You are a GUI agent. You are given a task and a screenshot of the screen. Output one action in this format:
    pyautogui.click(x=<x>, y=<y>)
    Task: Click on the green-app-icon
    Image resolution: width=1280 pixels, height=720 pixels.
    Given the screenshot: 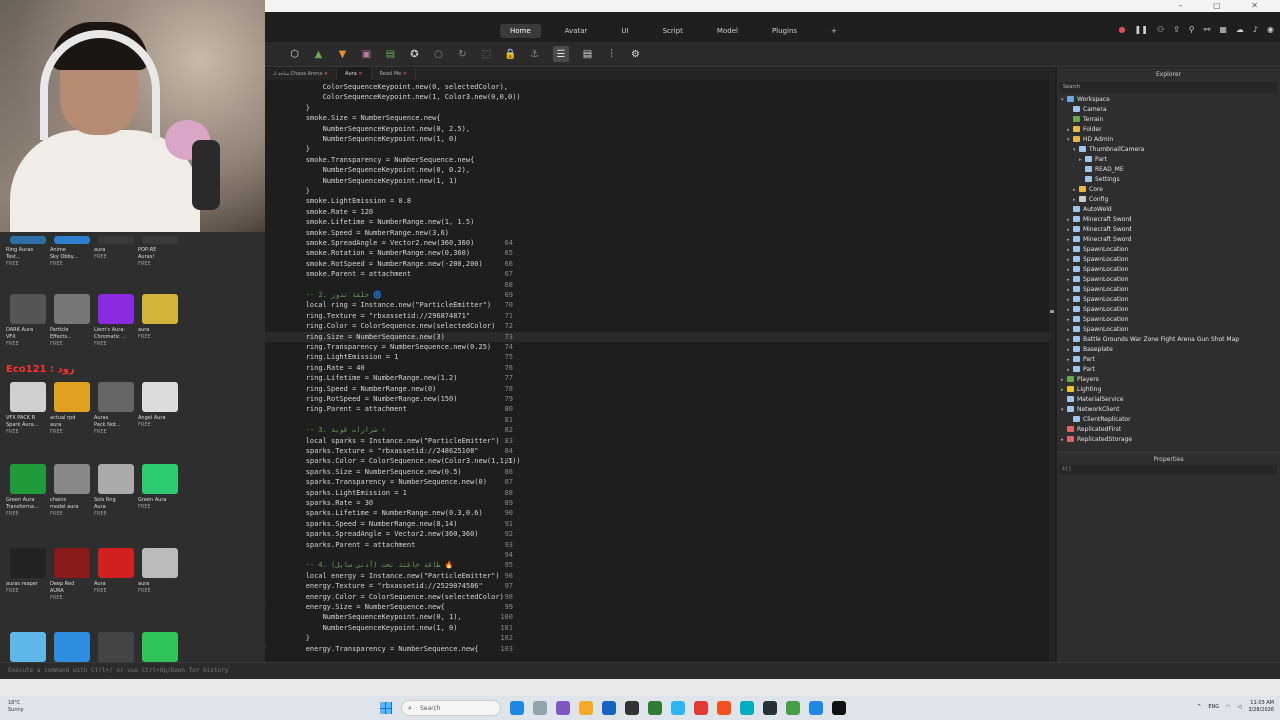 What is the action you would take?
    pyautogui.click(x=793, y=708)
    